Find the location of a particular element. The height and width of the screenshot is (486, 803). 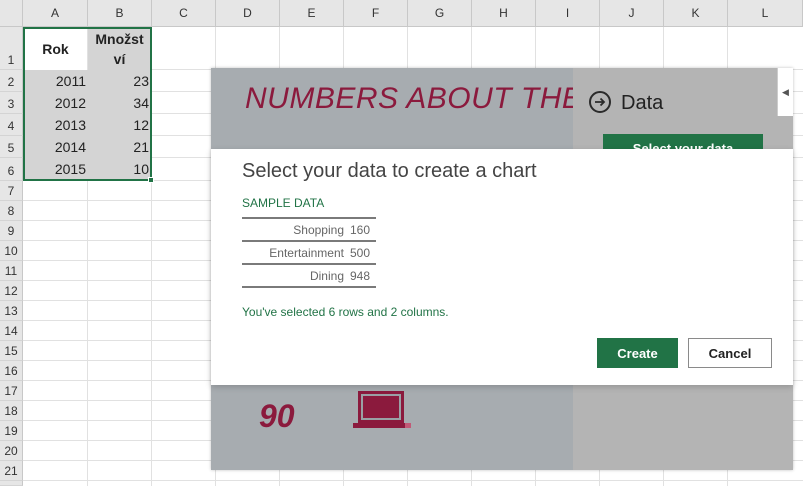

sample-row: Shopping 160 is located at coordinates (309, 230).